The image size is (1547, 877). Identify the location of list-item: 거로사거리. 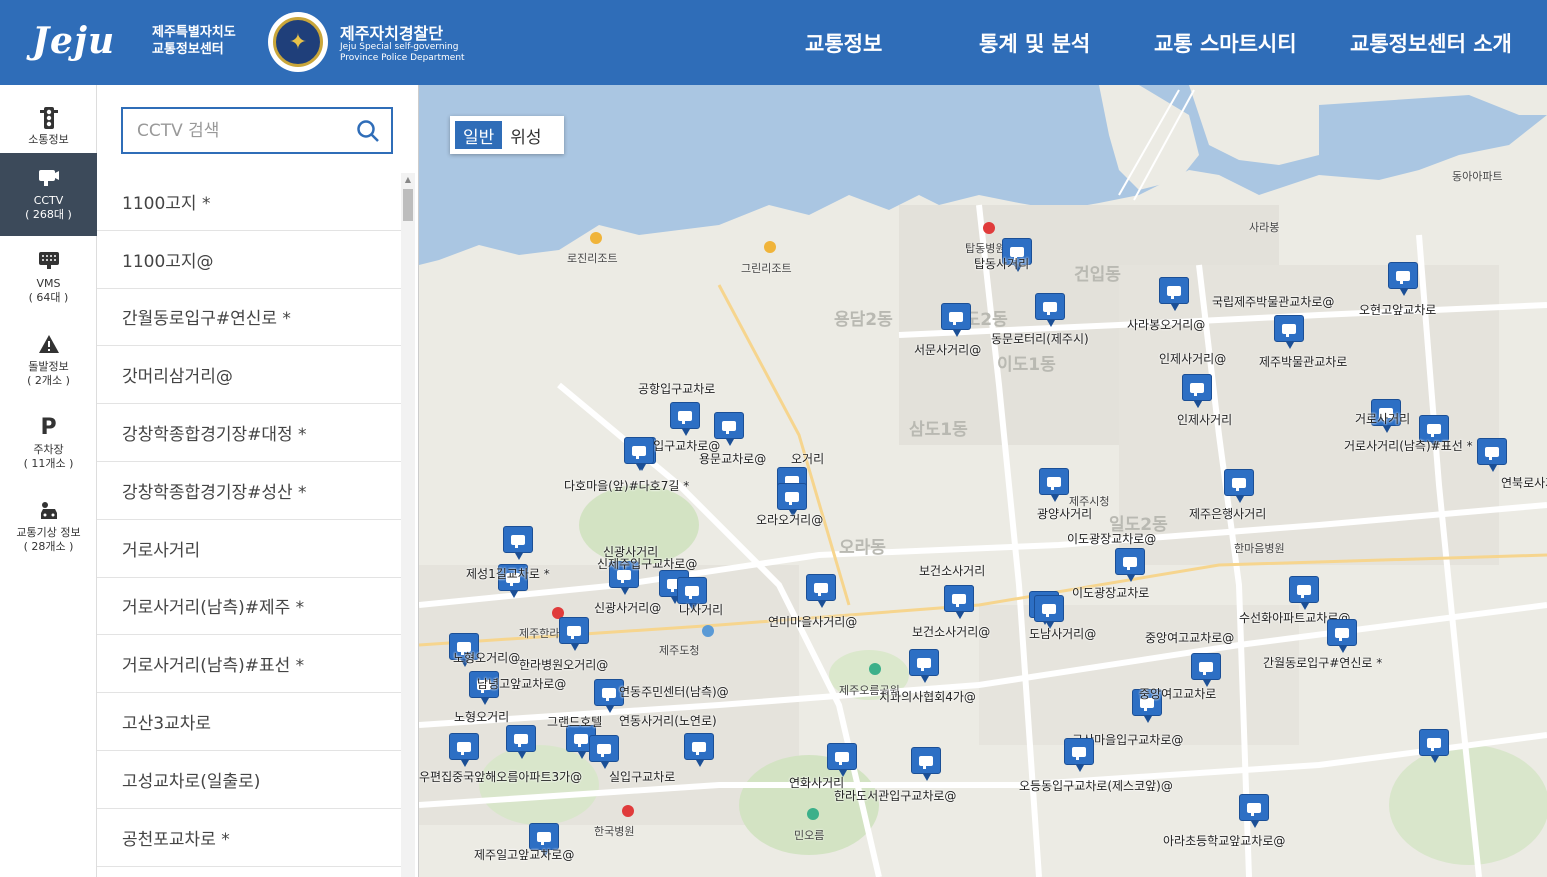
(249, 549).